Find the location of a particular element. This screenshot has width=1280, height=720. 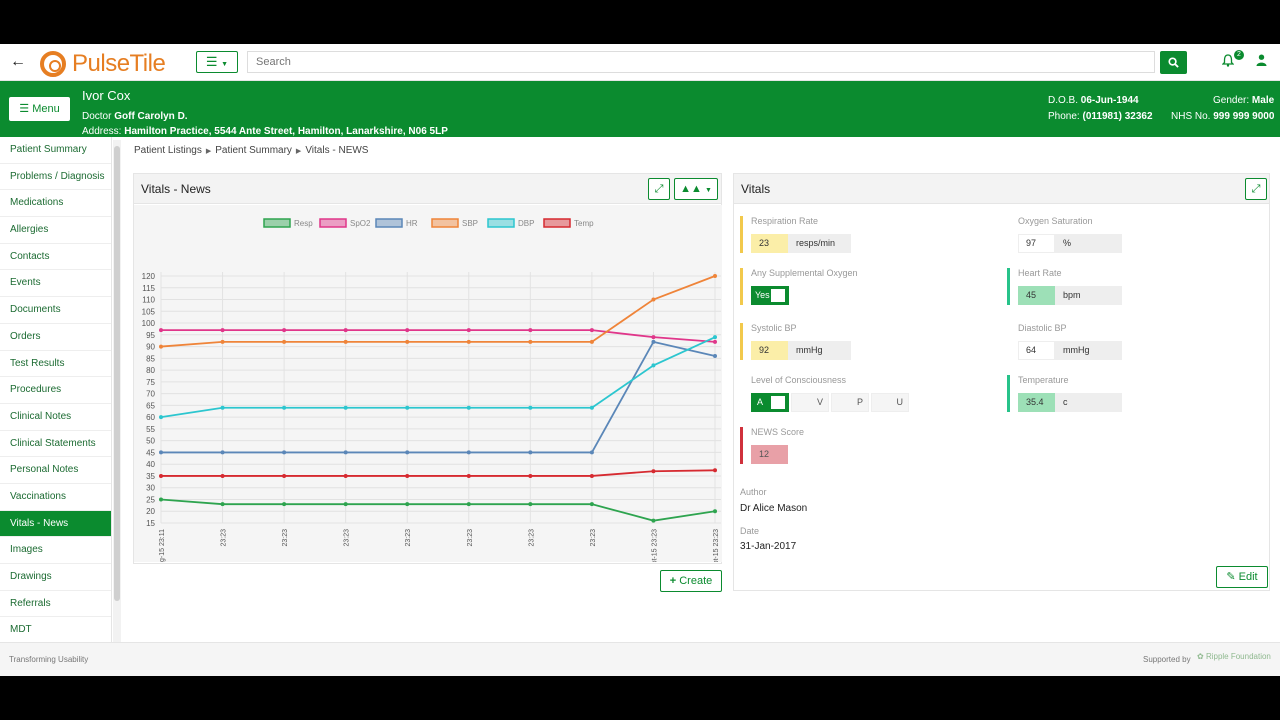

user-icon is located at coordinates (1261, 61).